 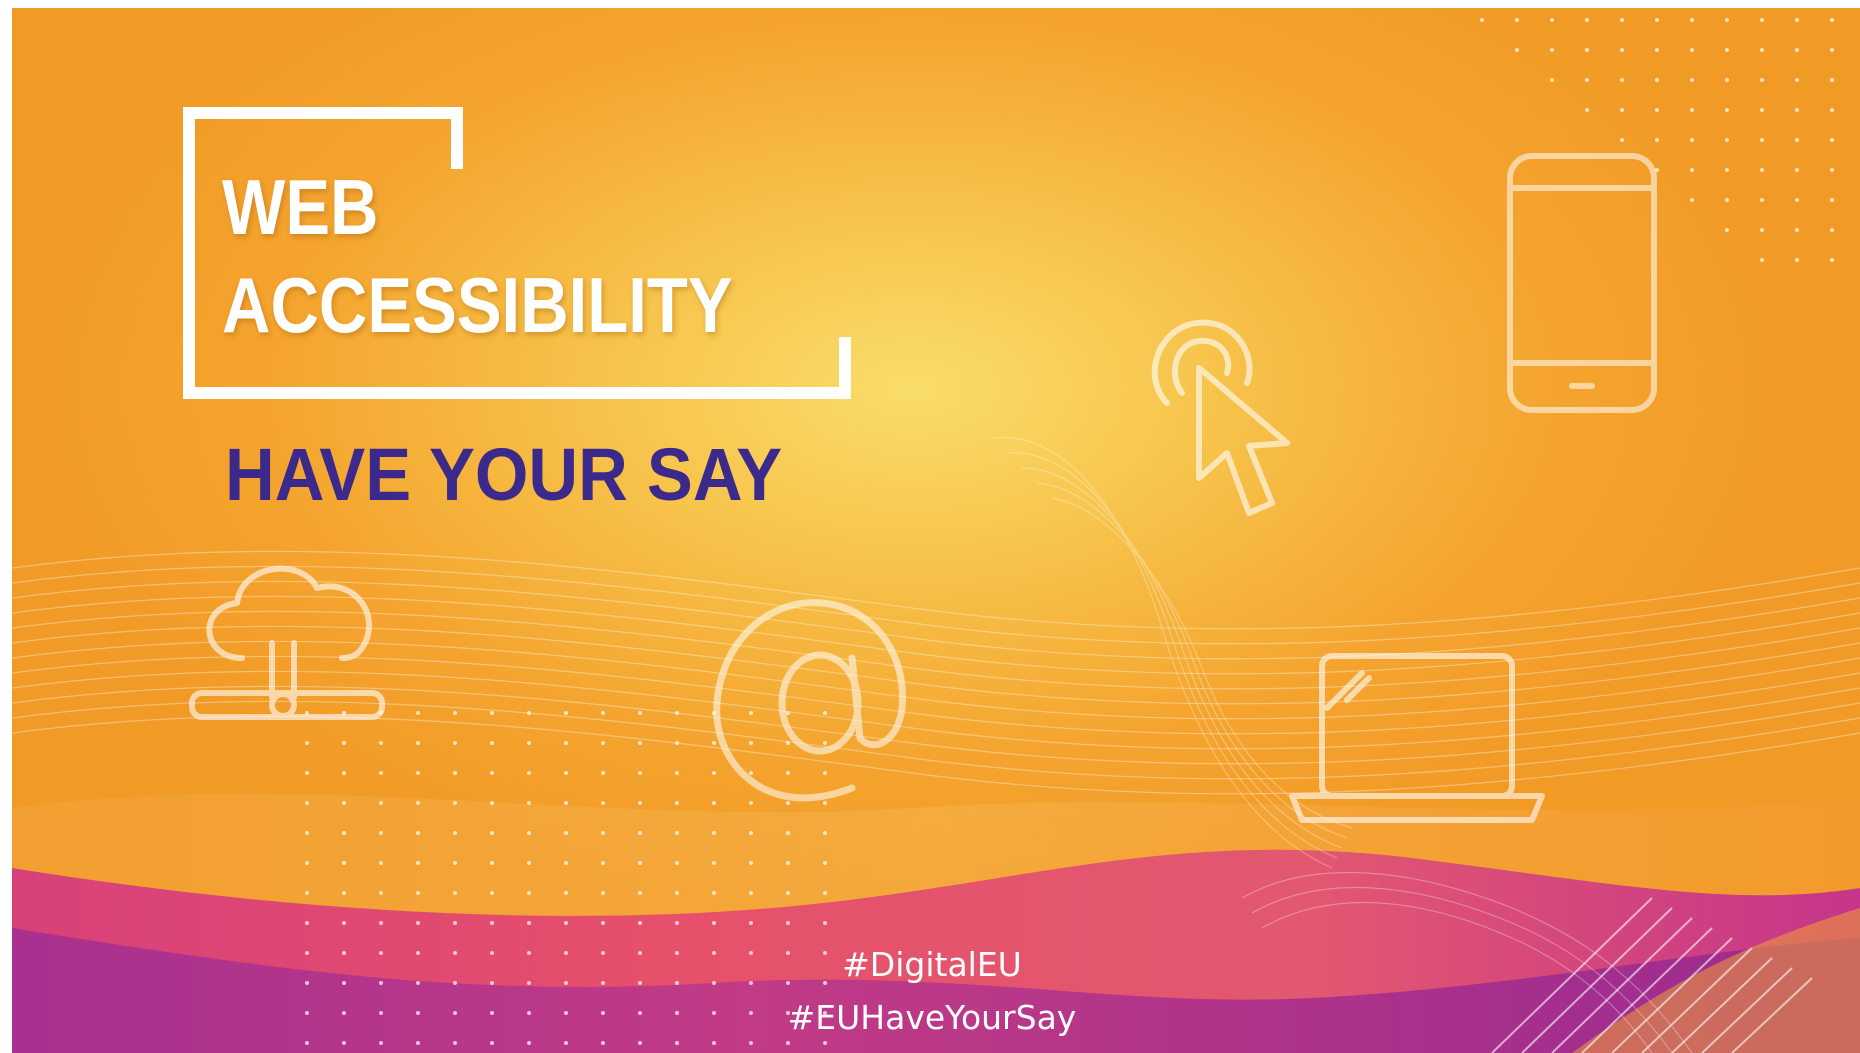 What do you see at coordinates (932, 1017) in the screenshot?
I see `hashtag-euhaveyoursay: #EUHaveYourSay` at bounding box center [932, 1017].